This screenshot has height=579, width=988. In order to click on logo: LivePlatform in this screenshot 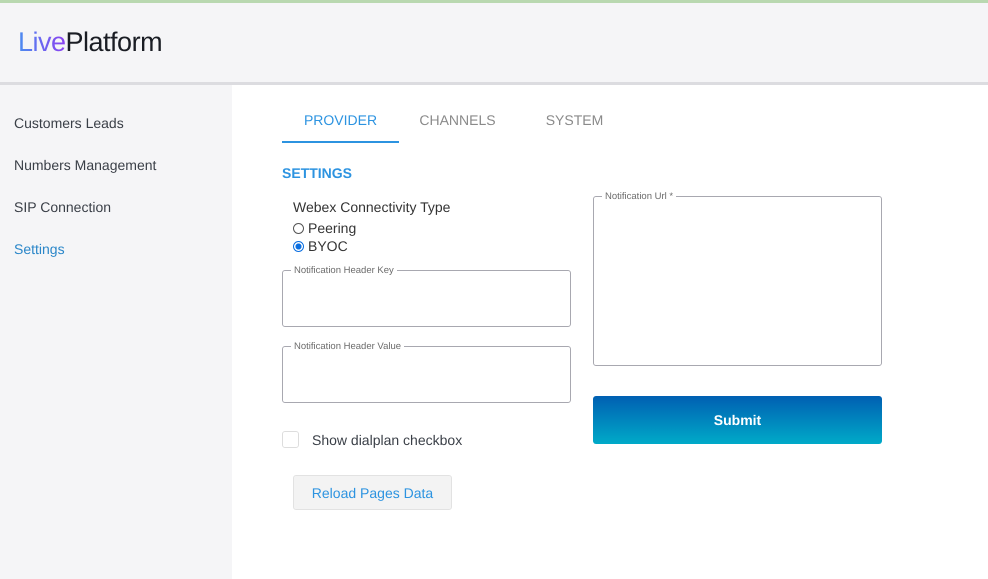, I will do `click(90, 42)`.